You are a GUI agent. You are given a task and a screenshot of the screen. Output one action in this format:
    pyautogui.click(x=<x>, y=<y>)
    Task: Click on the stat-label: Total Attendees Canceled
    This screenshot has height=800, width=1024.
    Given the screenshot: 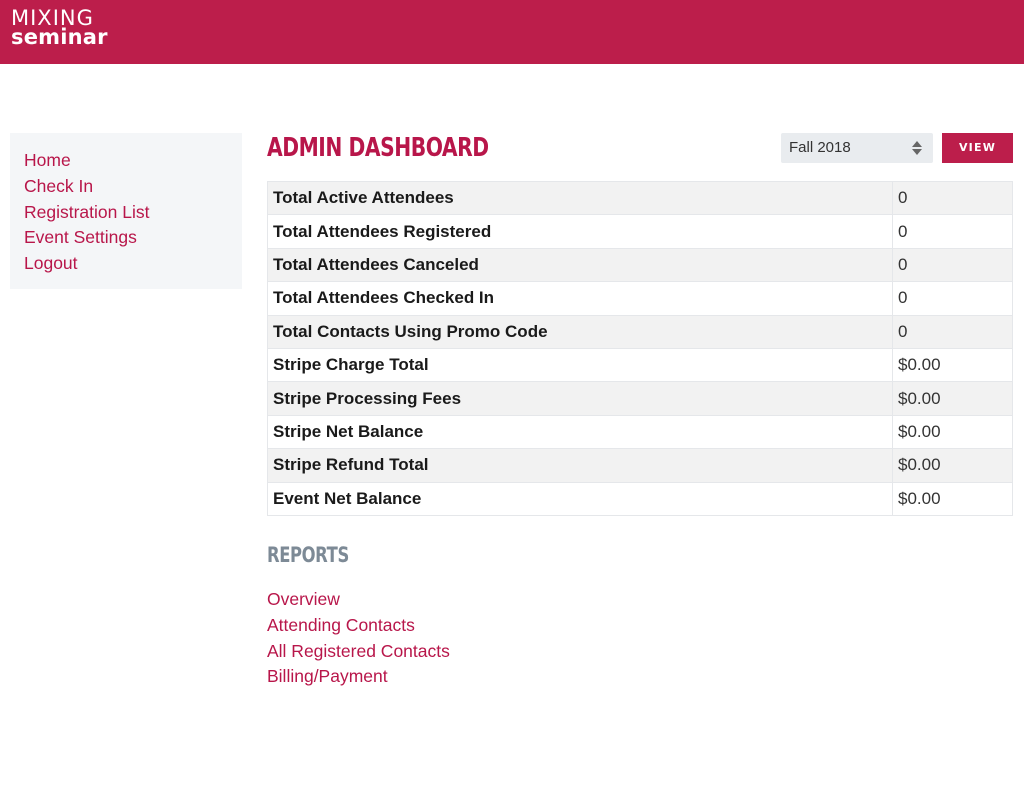 What is the action you would take?
    pyautogui.click(x=580, y=265)
    